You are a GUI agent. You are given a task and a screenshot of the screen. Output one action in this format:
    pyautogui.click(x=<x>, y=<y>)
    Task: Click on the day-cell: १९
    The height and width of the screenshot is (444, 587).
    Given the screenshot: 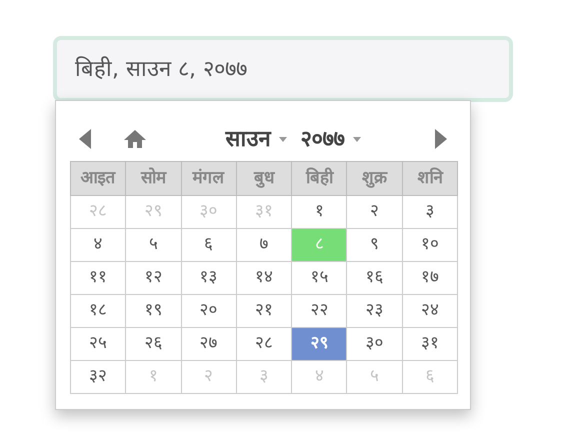 What is the action you would take?
    pyautogui.click(x=154, y=311)
    